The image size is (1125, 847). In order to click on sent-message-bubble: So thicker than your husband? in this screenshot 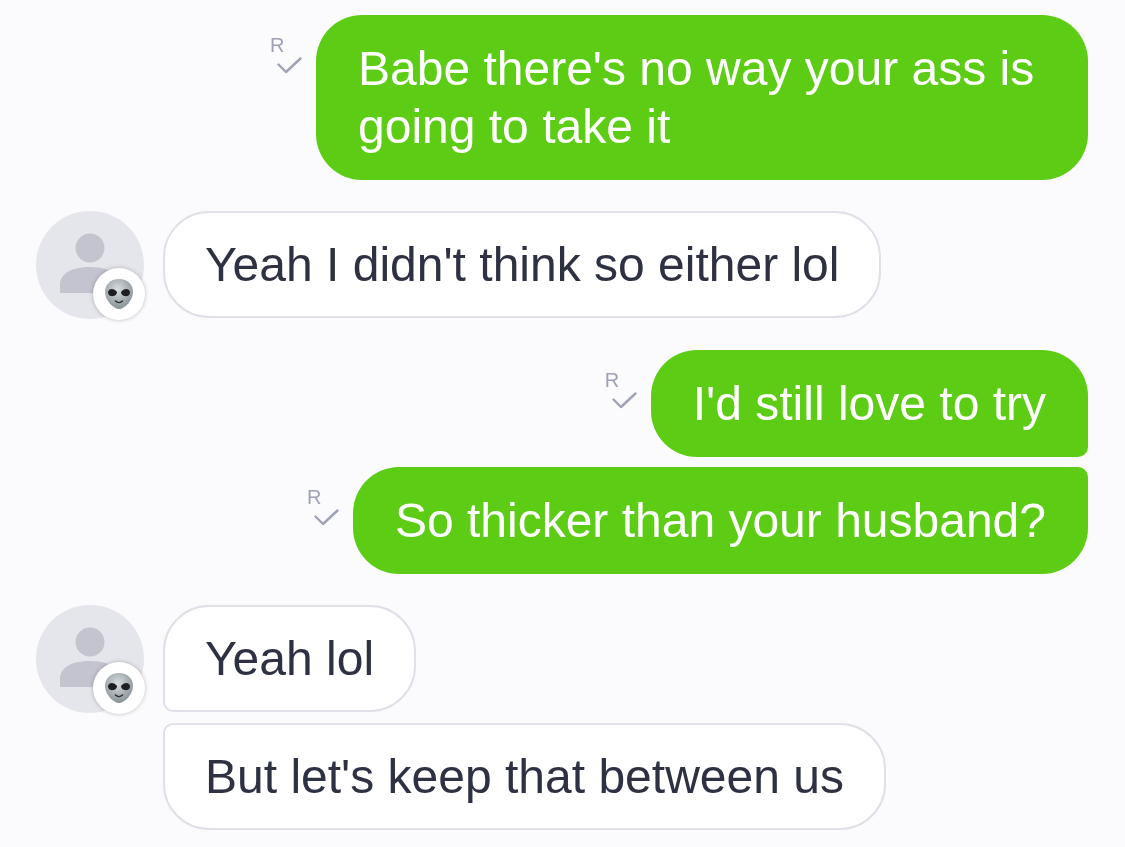, I will do `click(720, 520)`.